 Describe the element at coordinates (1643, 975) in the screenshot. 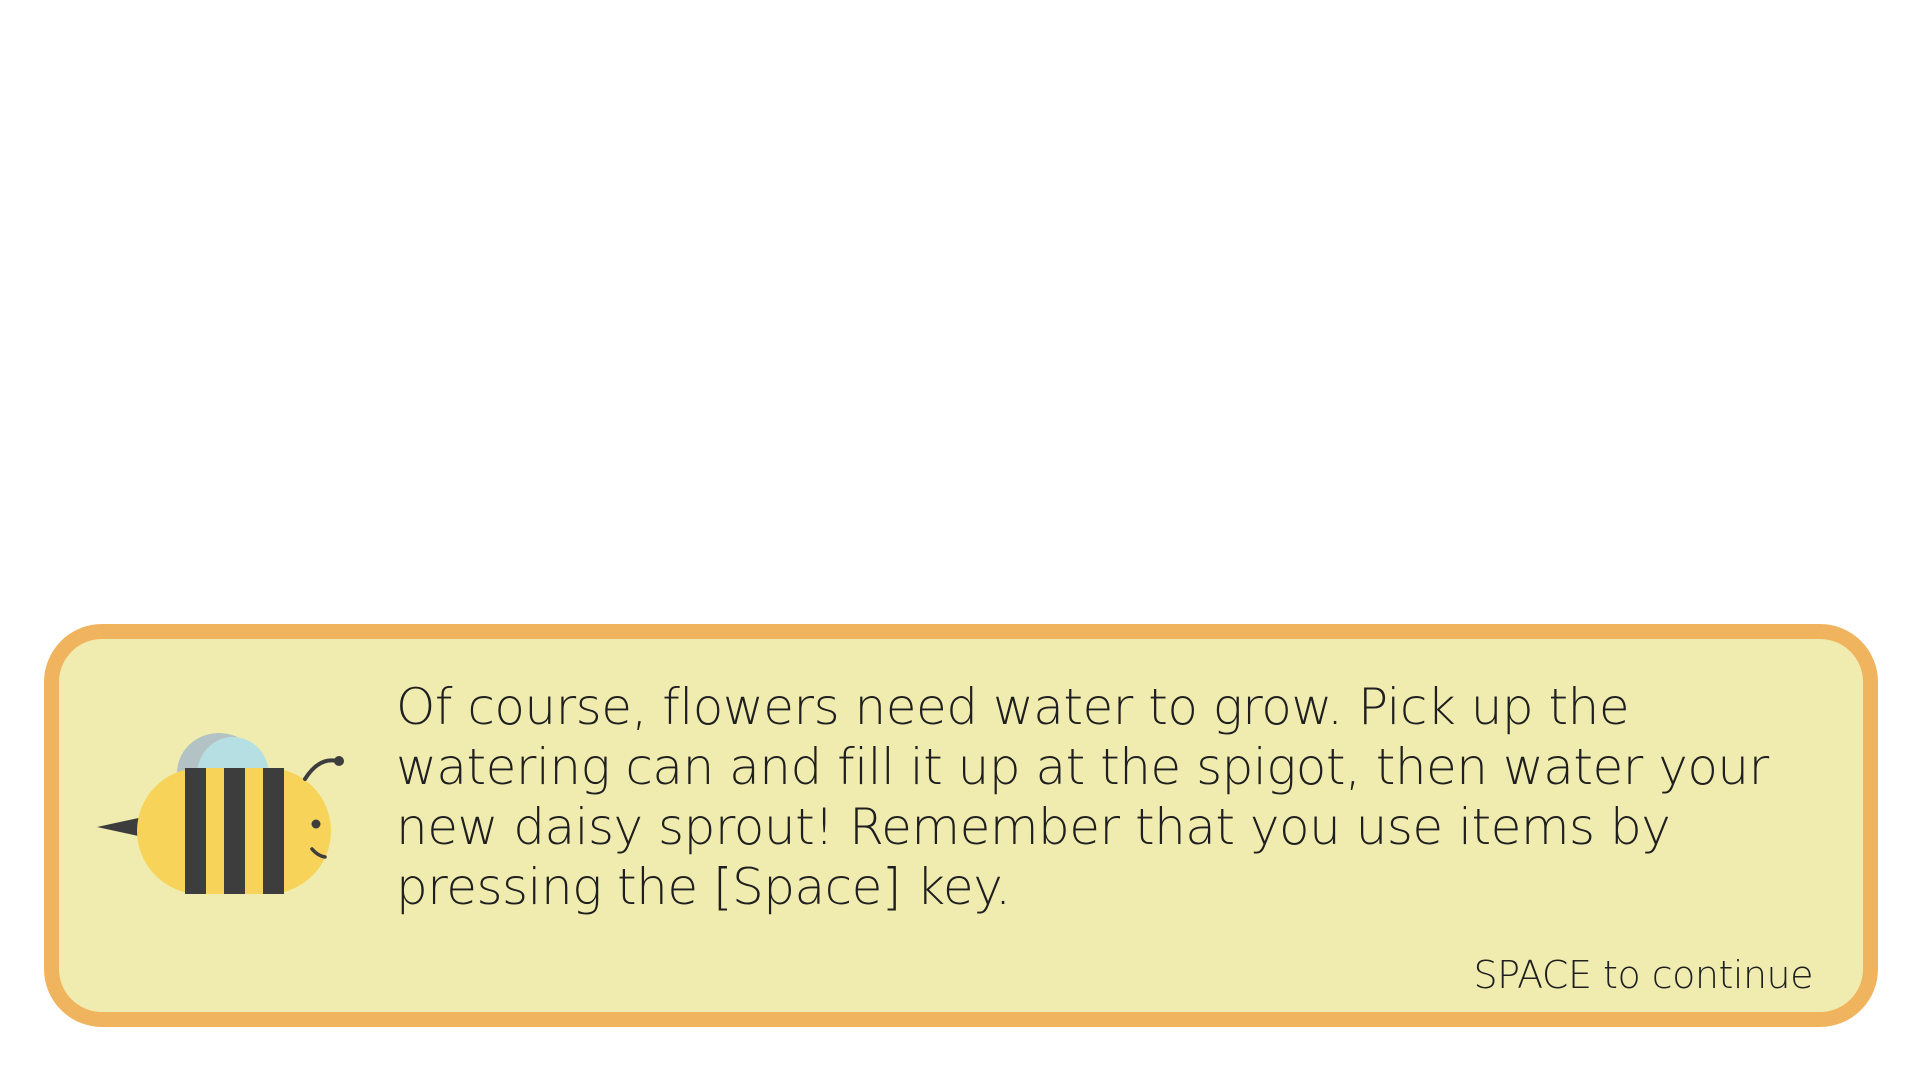

I see `continue-prompt: SPACE to continue` at that location.